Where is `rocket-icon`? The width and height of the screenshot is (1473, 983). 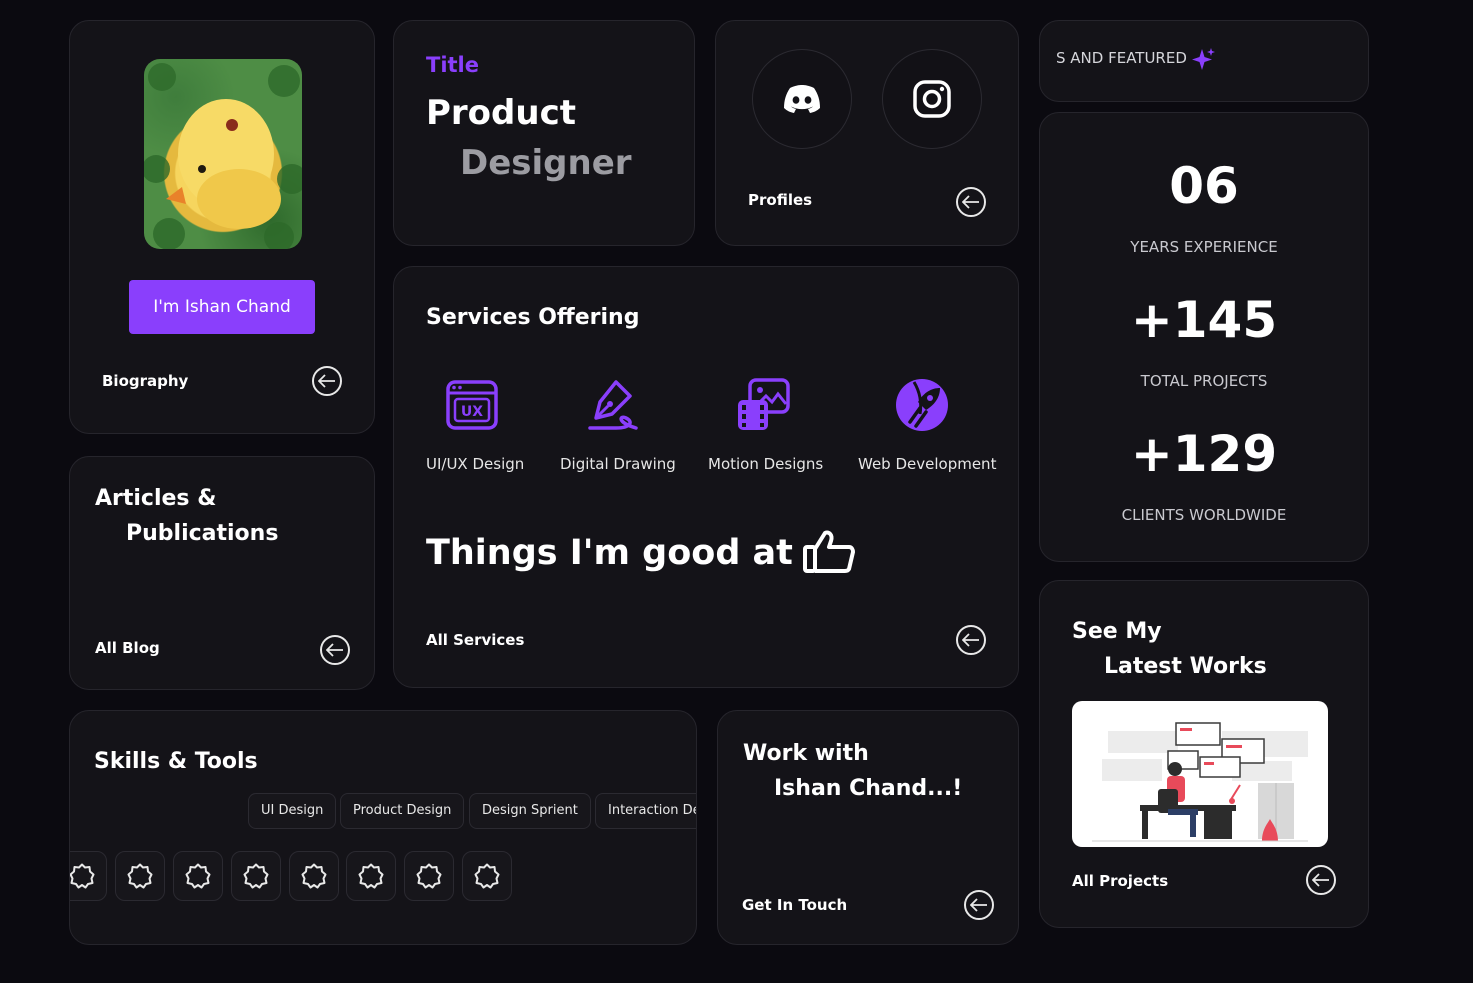 rocket-icon is located at coordinates (922, 408).